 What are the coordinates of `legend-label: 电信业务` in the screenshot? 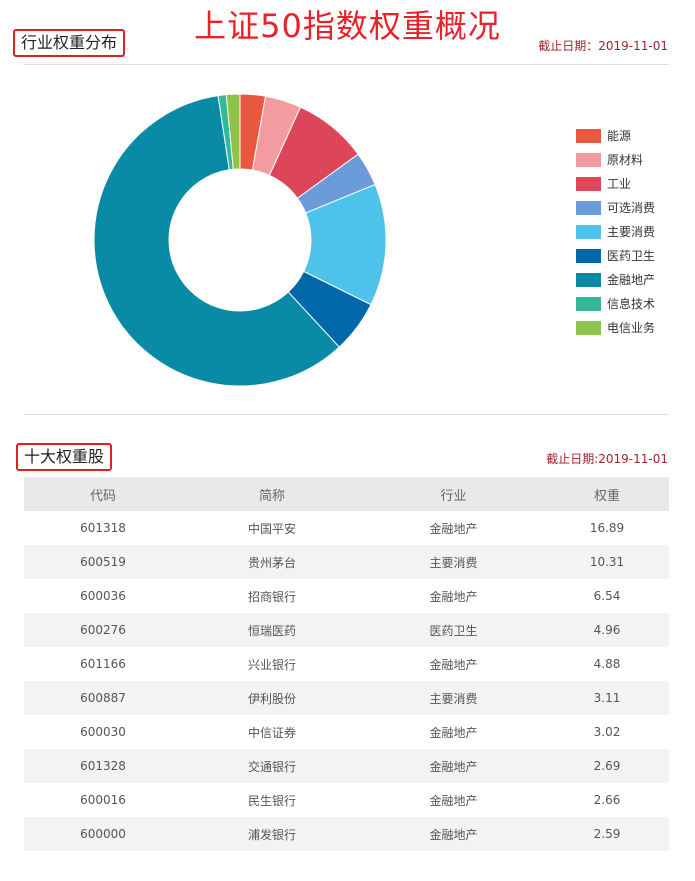 It's located at (631, 328).